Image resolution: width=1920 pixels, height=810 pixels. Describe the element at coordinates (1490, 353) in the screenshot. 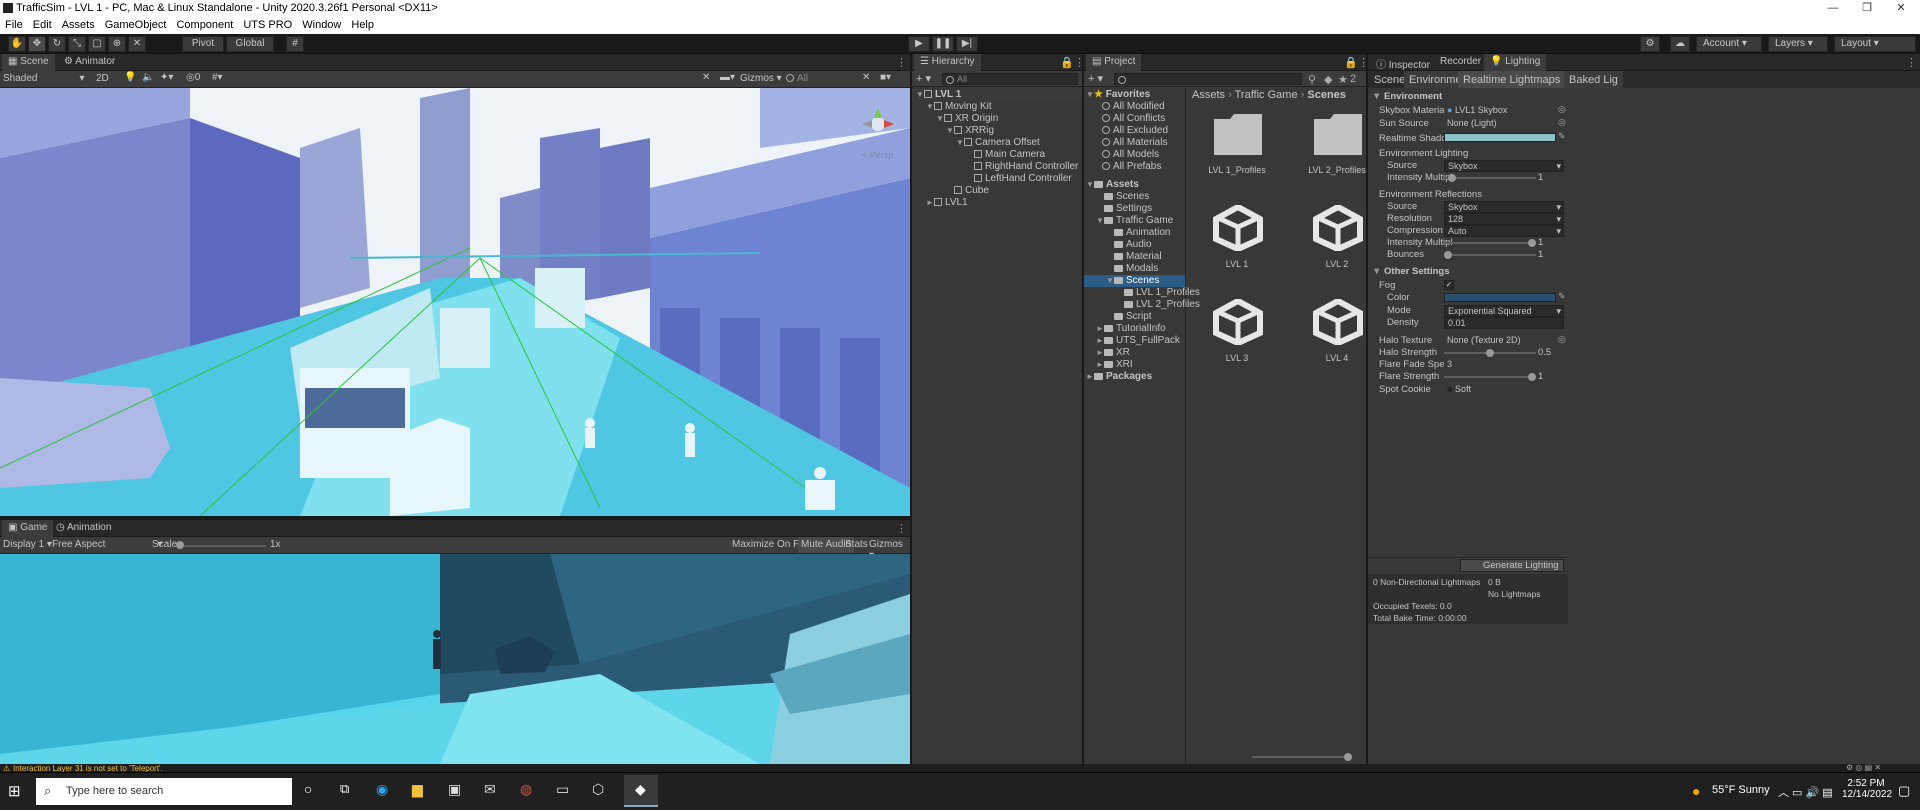

I see `halo-strength-slider` at that location.